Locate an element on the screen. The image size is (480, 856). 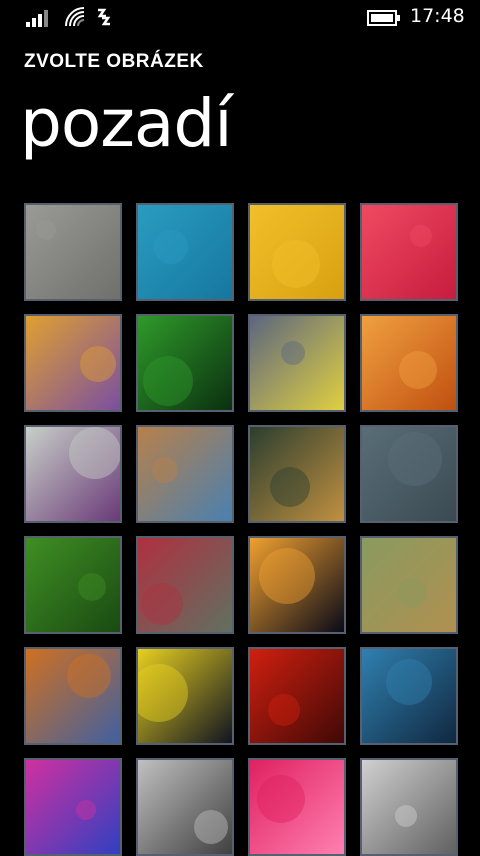
wallpaper-tile-yellow-leaf is located at coordinates (297, 363).